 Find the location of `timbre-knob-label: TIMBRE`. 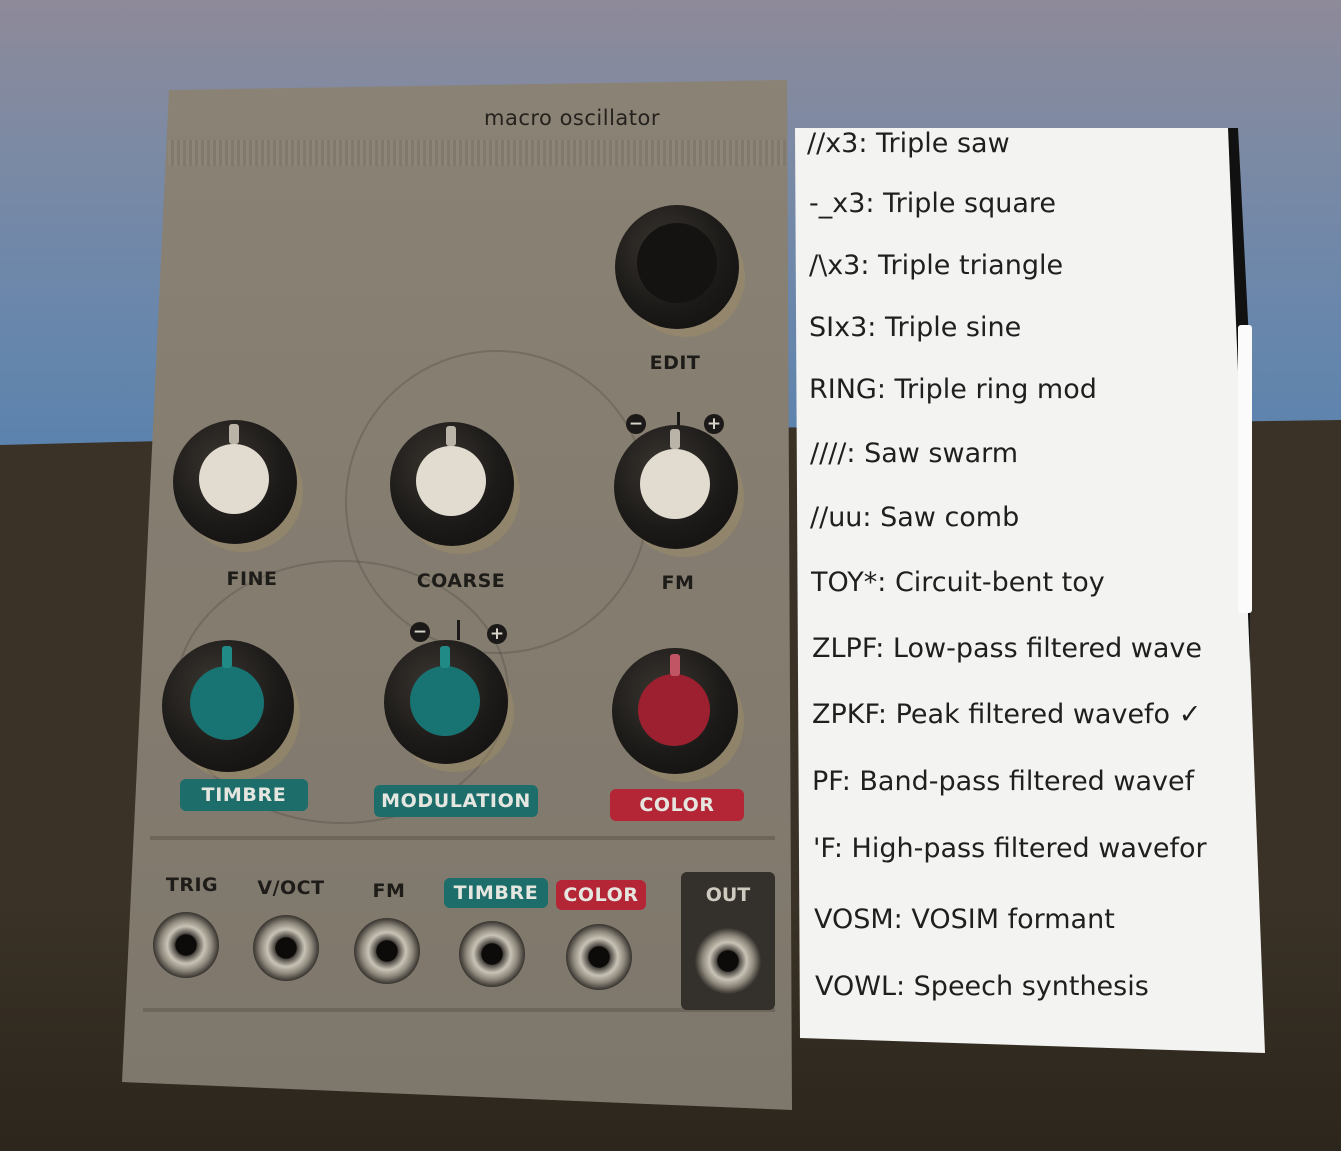

timbre-knob-label: TIMBRE is located at coordinates (244, 795).